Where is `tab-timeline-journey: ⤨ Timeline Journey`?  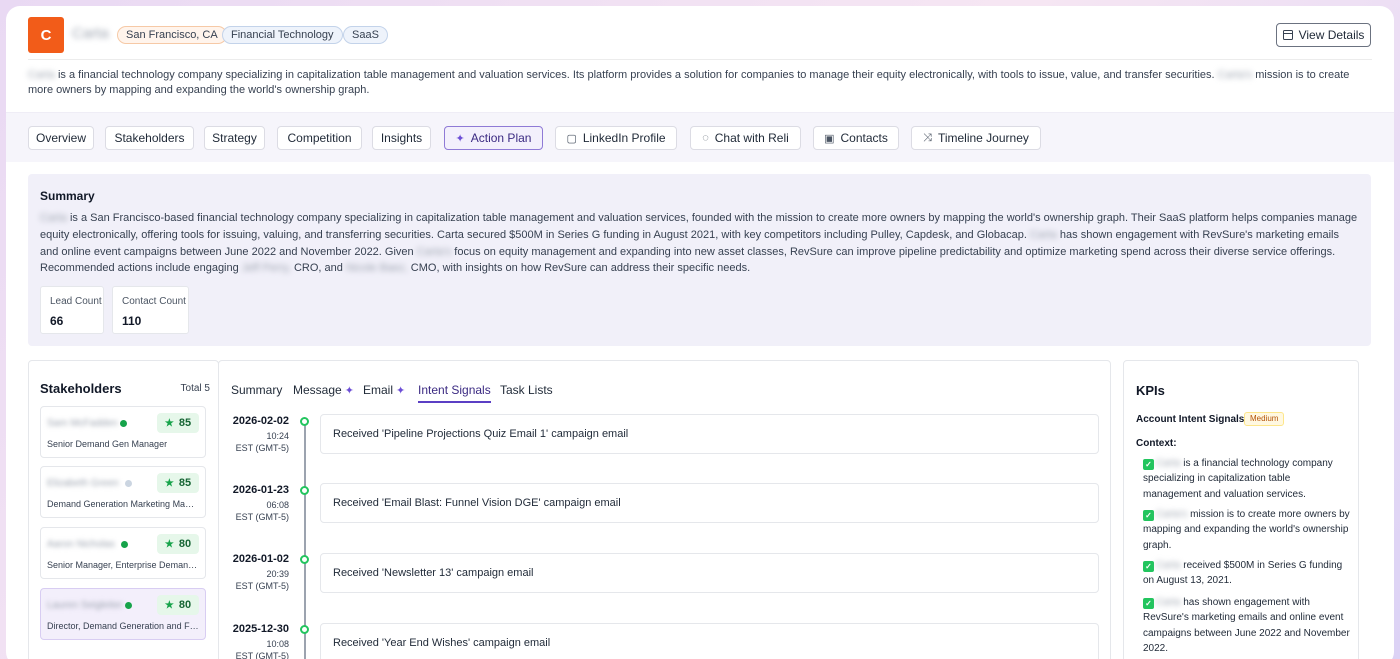
tab-timeline-journey: ⤨ Timeline Journey is located at coordinates (976, 138).